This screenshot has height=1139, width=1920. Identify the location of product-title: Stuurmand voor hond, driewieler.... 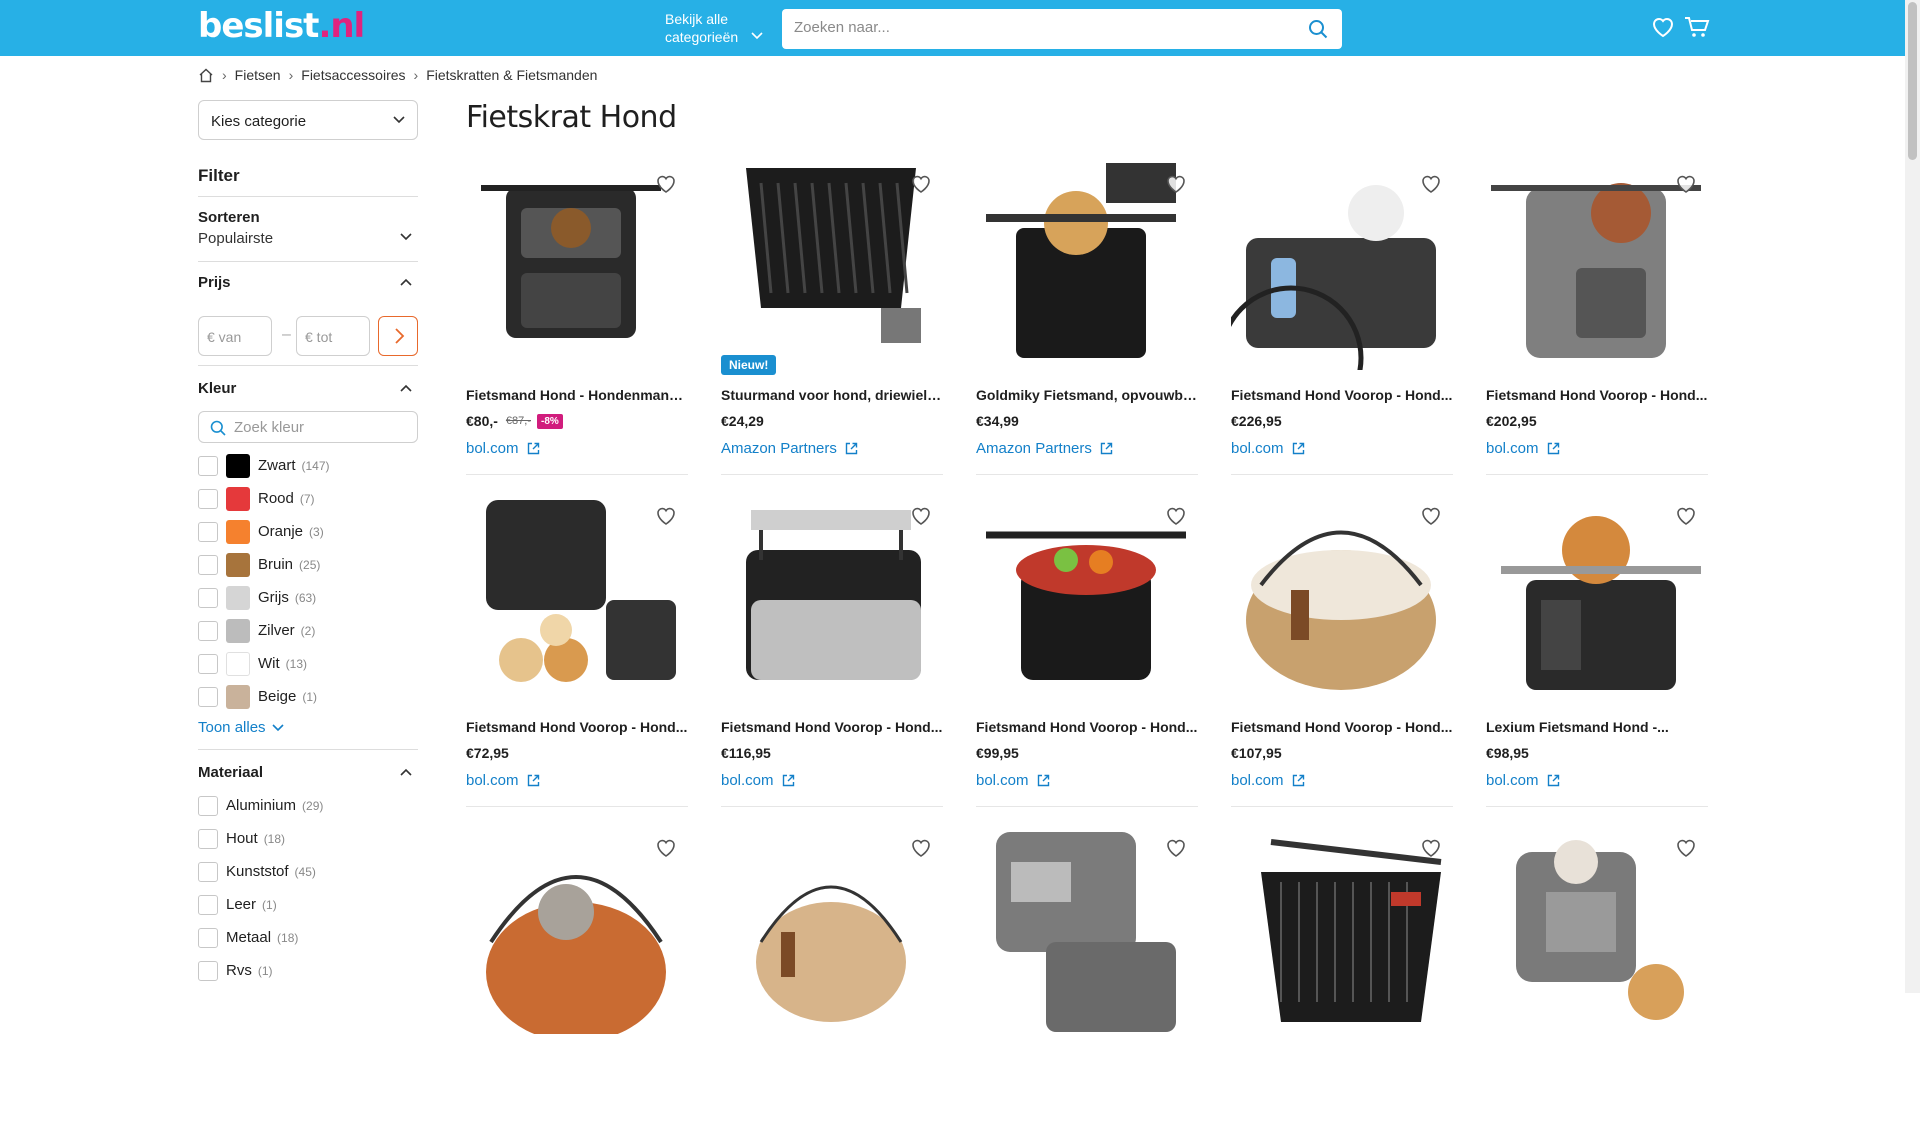
(832, 395).